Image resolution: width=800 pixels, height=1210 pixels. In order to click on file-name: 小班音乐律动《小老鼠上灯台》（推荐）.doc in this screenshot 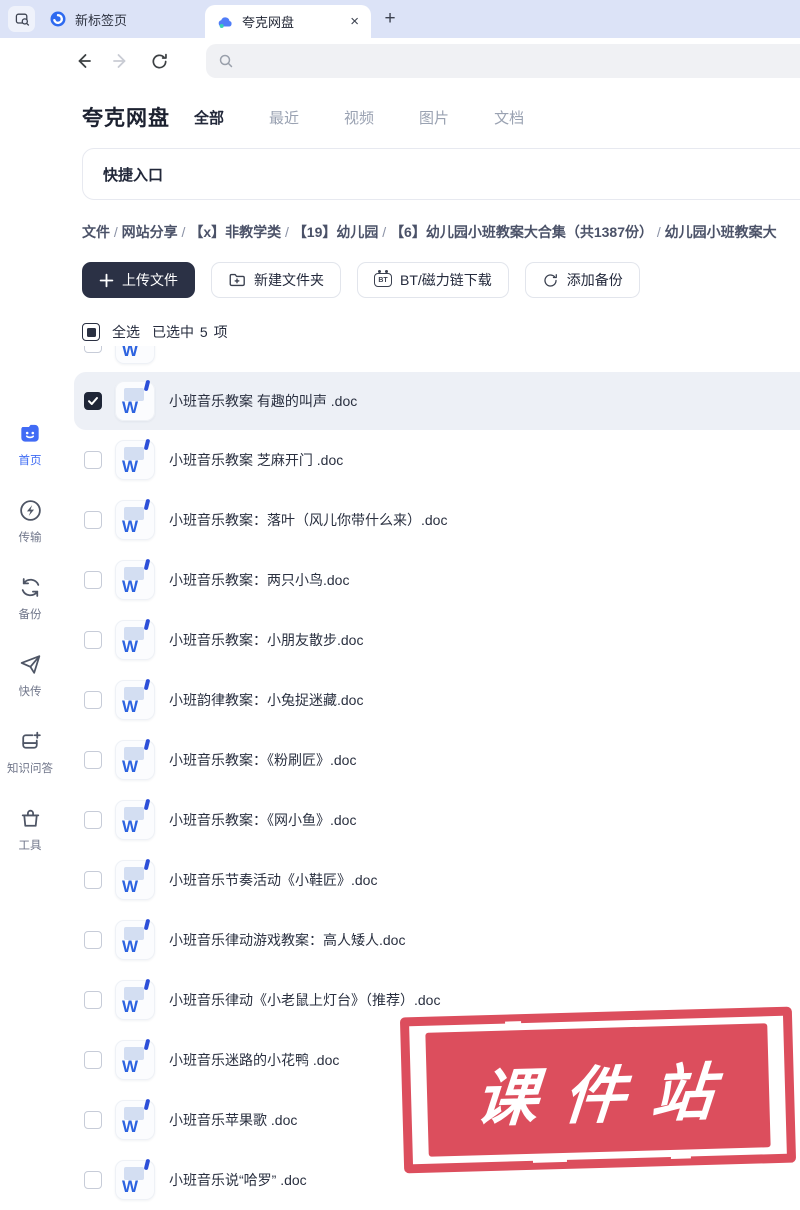, I will do `click(304, 1000)`.